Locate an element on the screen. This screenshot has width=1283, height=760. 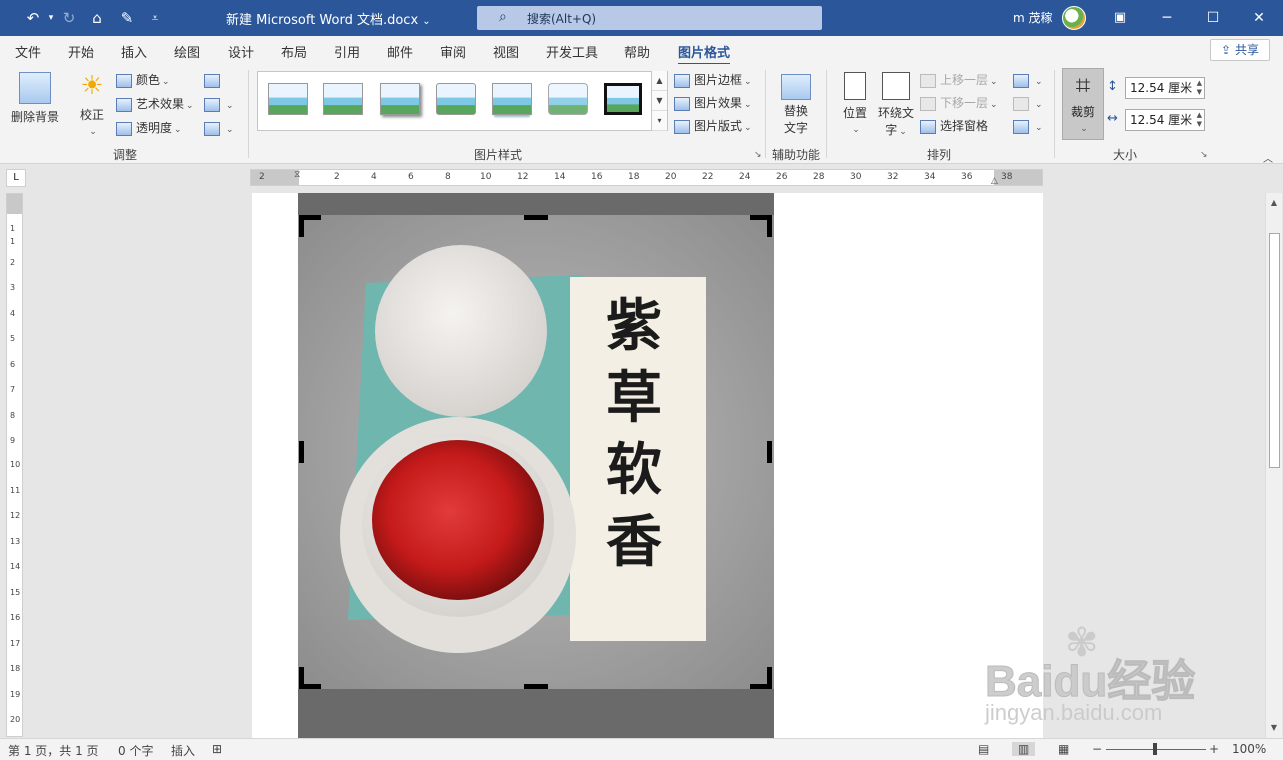
tab-home: 开始 is located at coordinates (81, 51).